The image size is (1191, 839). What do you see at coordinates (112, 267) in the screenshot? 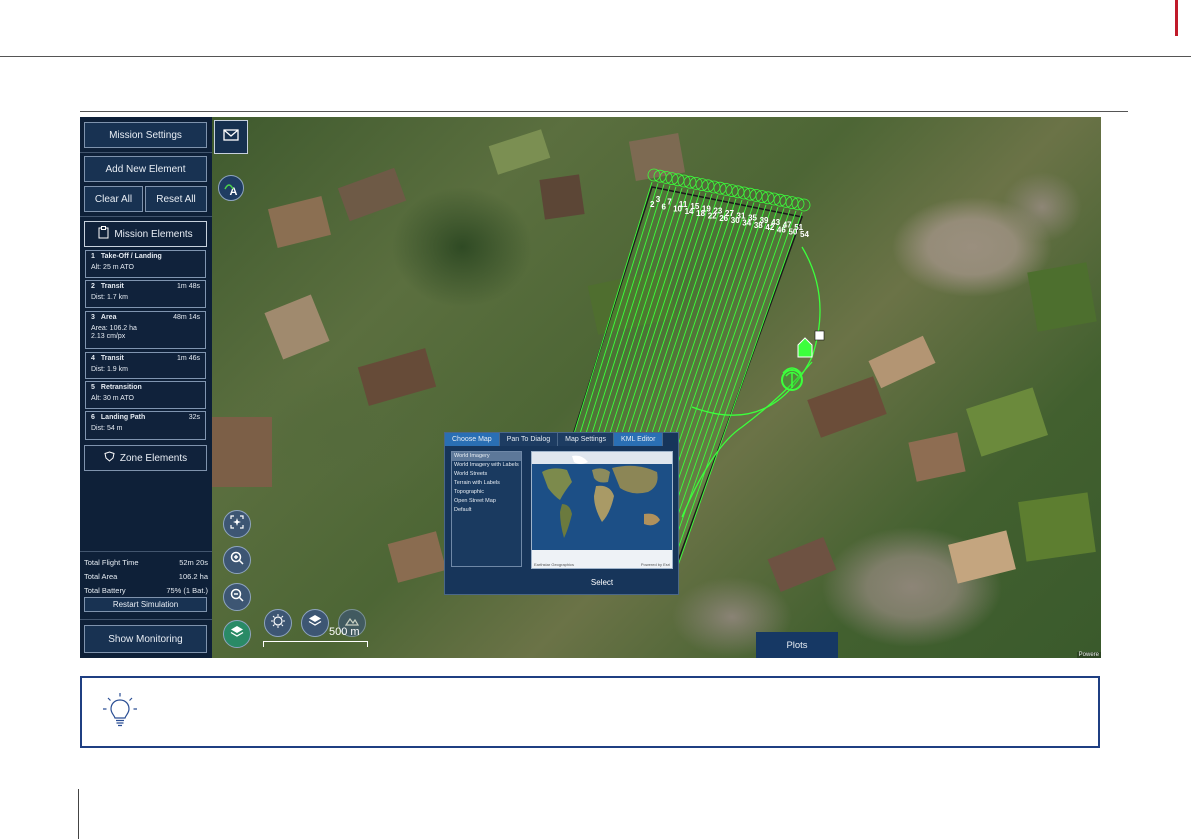
I see `mission-element-detail: Alt: 25 m ATO` at bounding box center [112, 267].